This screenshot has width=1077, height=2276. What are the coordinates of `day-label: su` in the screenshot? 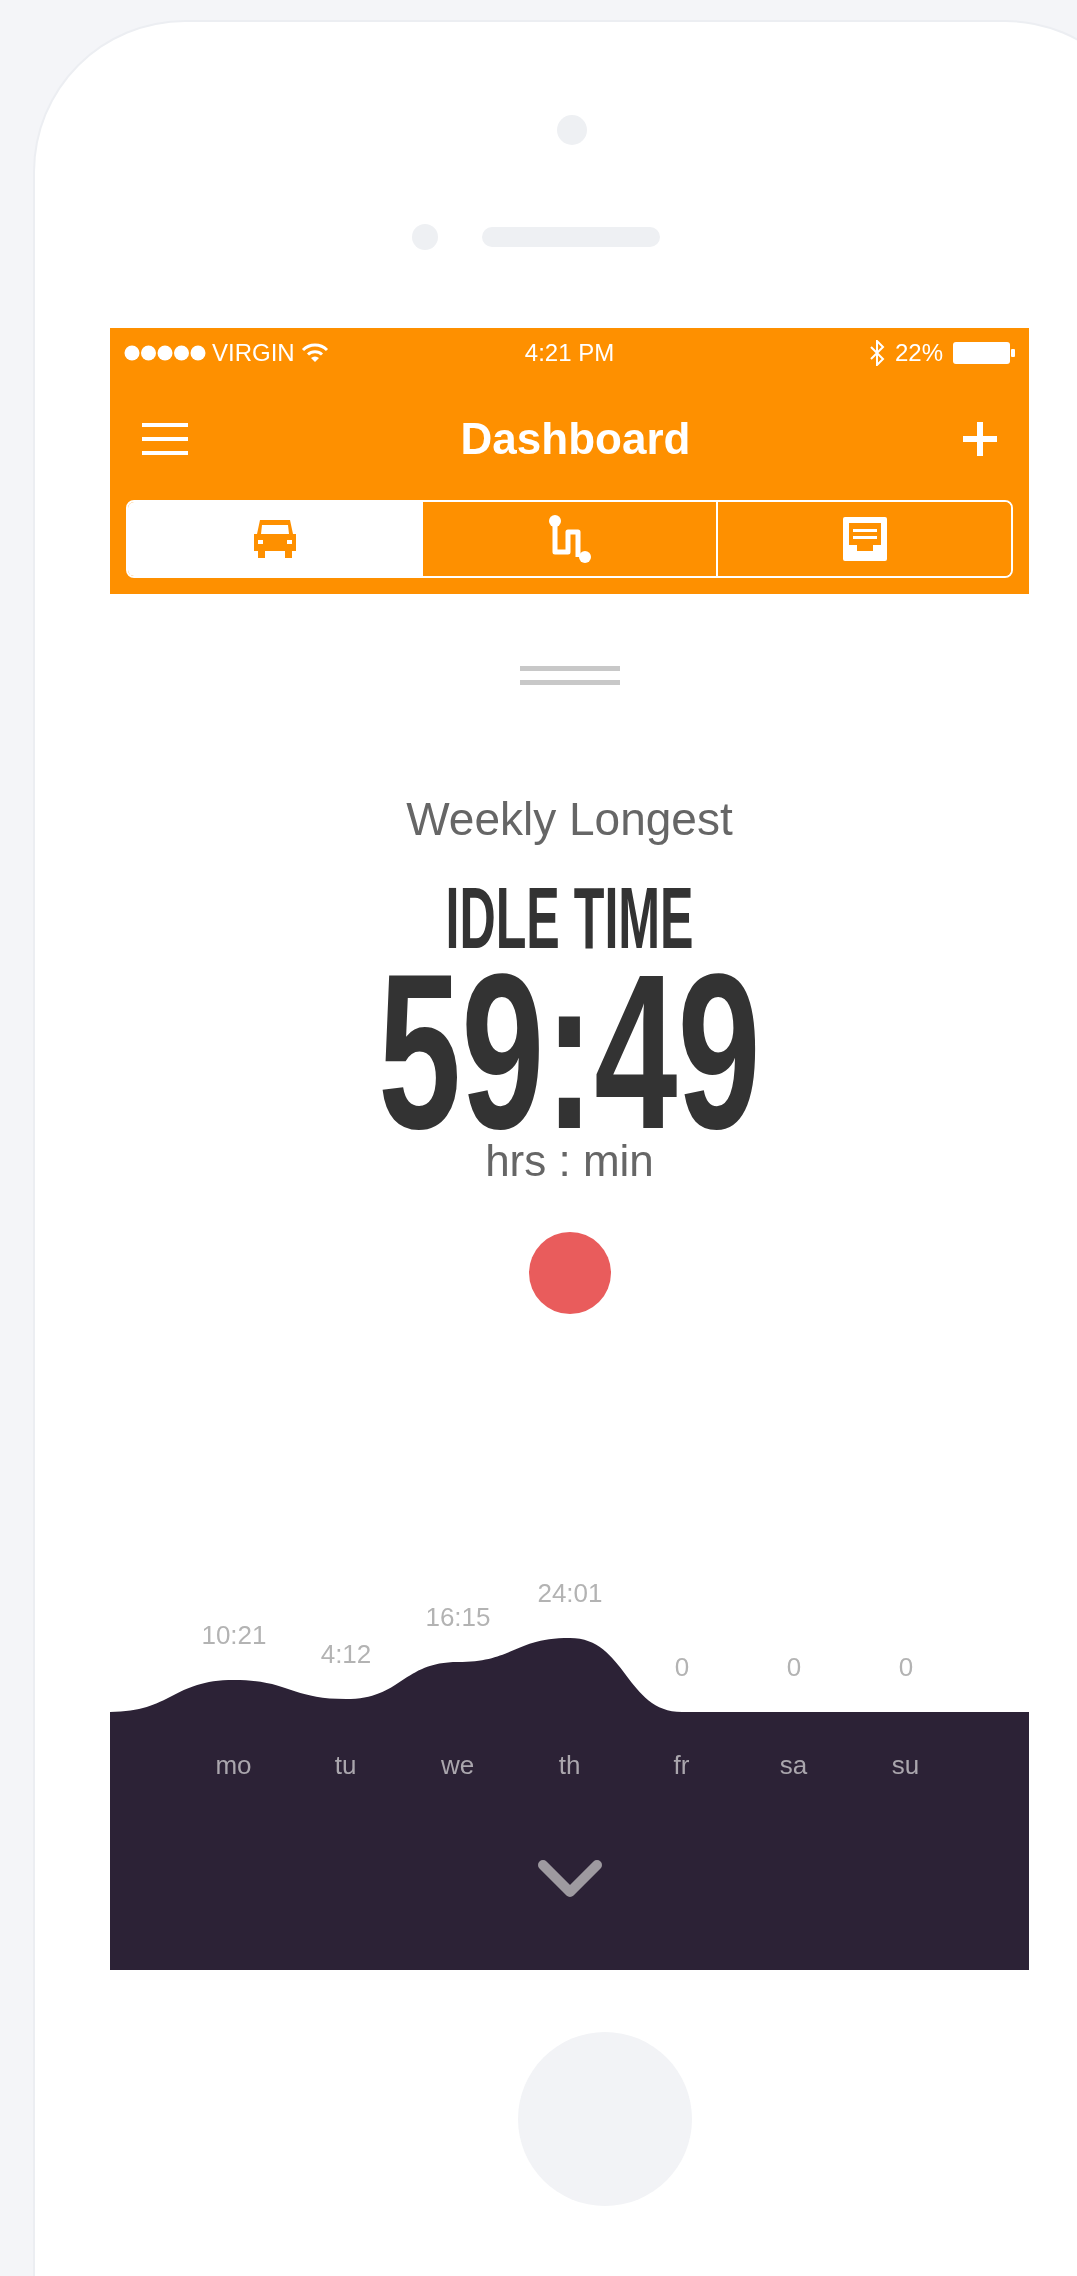 It's located at (905, 1765).